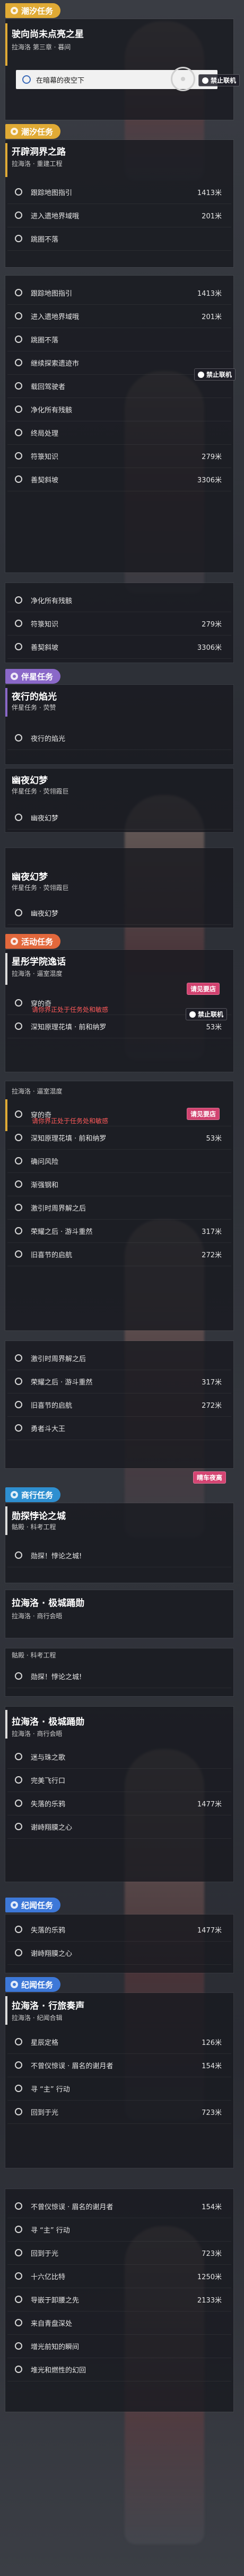 This screenshot has height=2576, width=244. What do you see at coordinates (119, 2369) in the screenshot?
I see `list-item: 堆光和燃性的幻回` at bounding box center [119, 2369].